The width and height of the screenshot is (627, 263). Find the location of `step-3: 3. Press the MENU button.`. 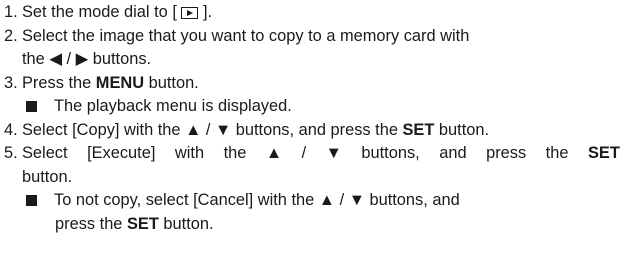

step-3: 3. Press the MENU button. is located at coordinates (314, 84).